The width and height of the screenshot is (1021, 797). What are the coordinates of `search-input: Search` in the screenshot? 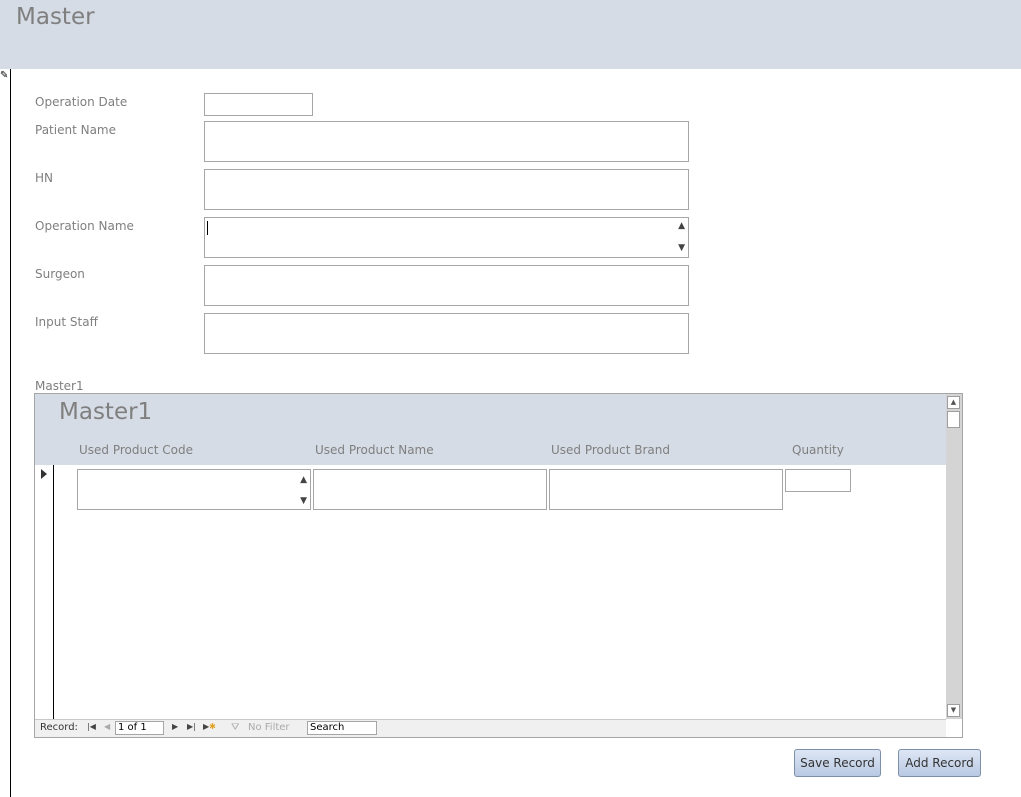 It's located at (342, 728).